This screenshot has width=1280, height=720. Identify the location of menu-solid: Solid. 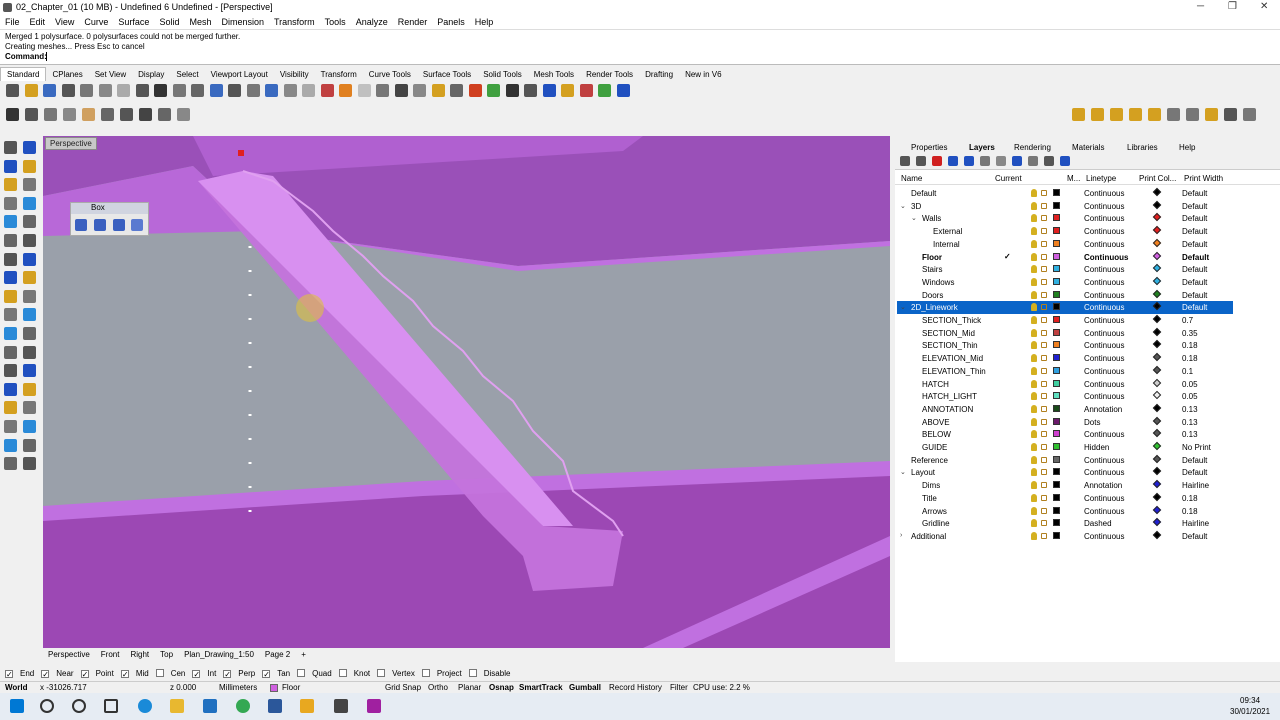
(169, 21).